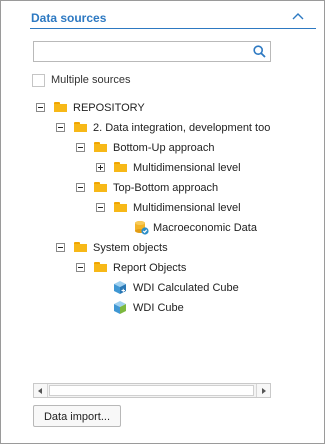  What do you see at coordinates (263, 390) in the screenshot?
I see `scroll-right-icon` at bounding box center [263, 390].